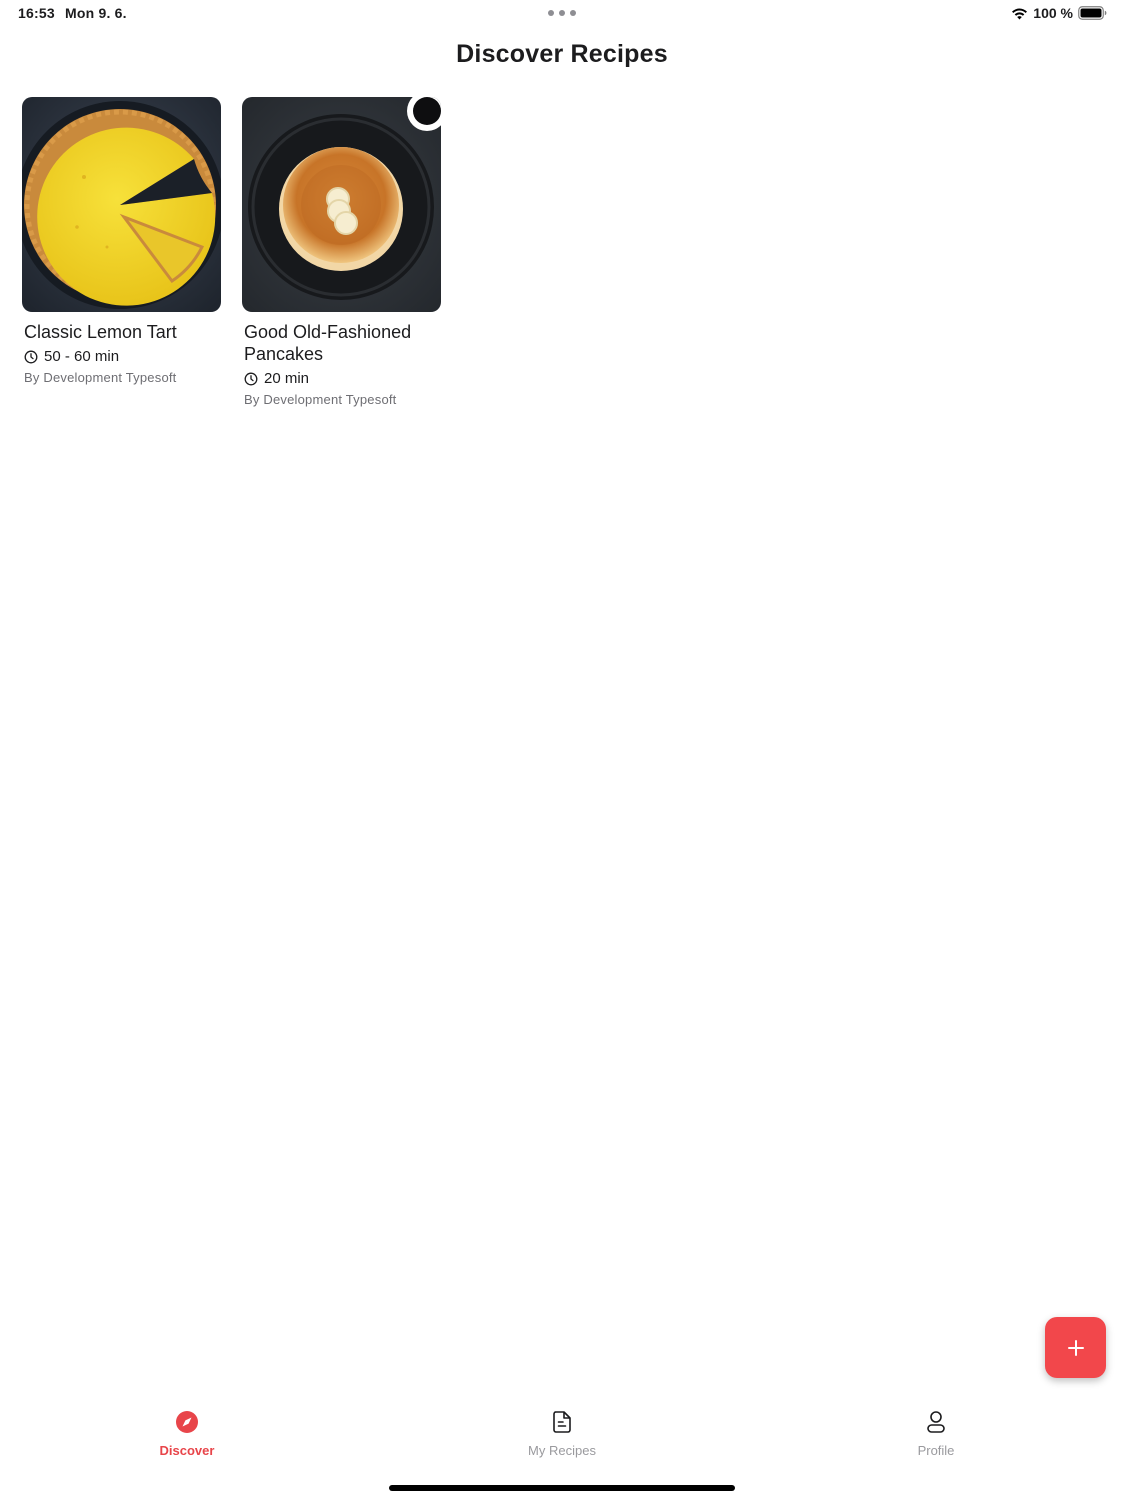  Describe the element at coordinates (1053, 13) in the screenshot. I see `battery-percentage: 100 %` at that location.